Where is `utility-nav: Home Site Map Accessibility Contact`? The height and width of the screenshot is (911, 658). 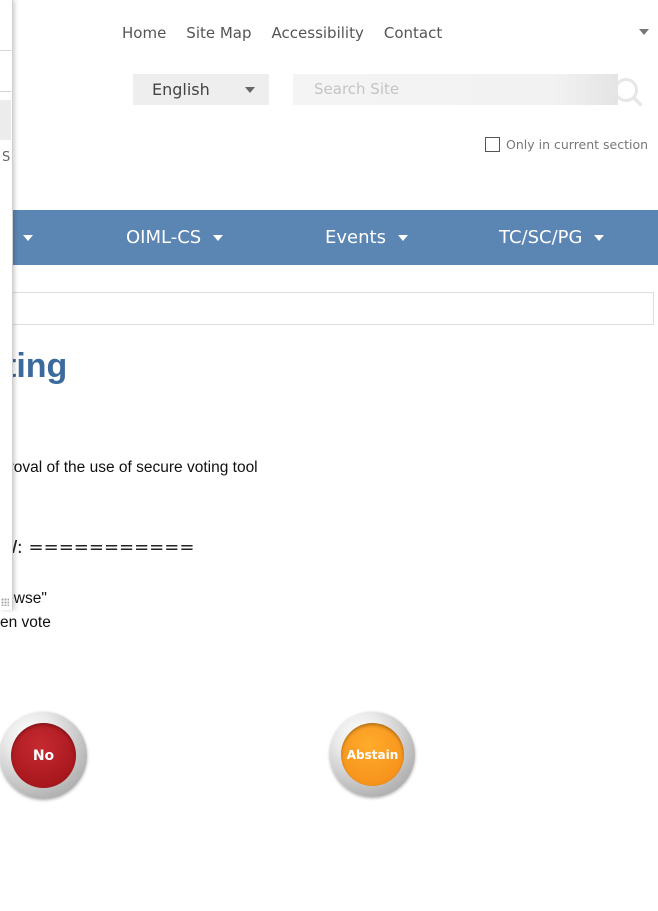 utility-nav: Home Site Map Accessibility Contact is located at coordinates (282, 33).